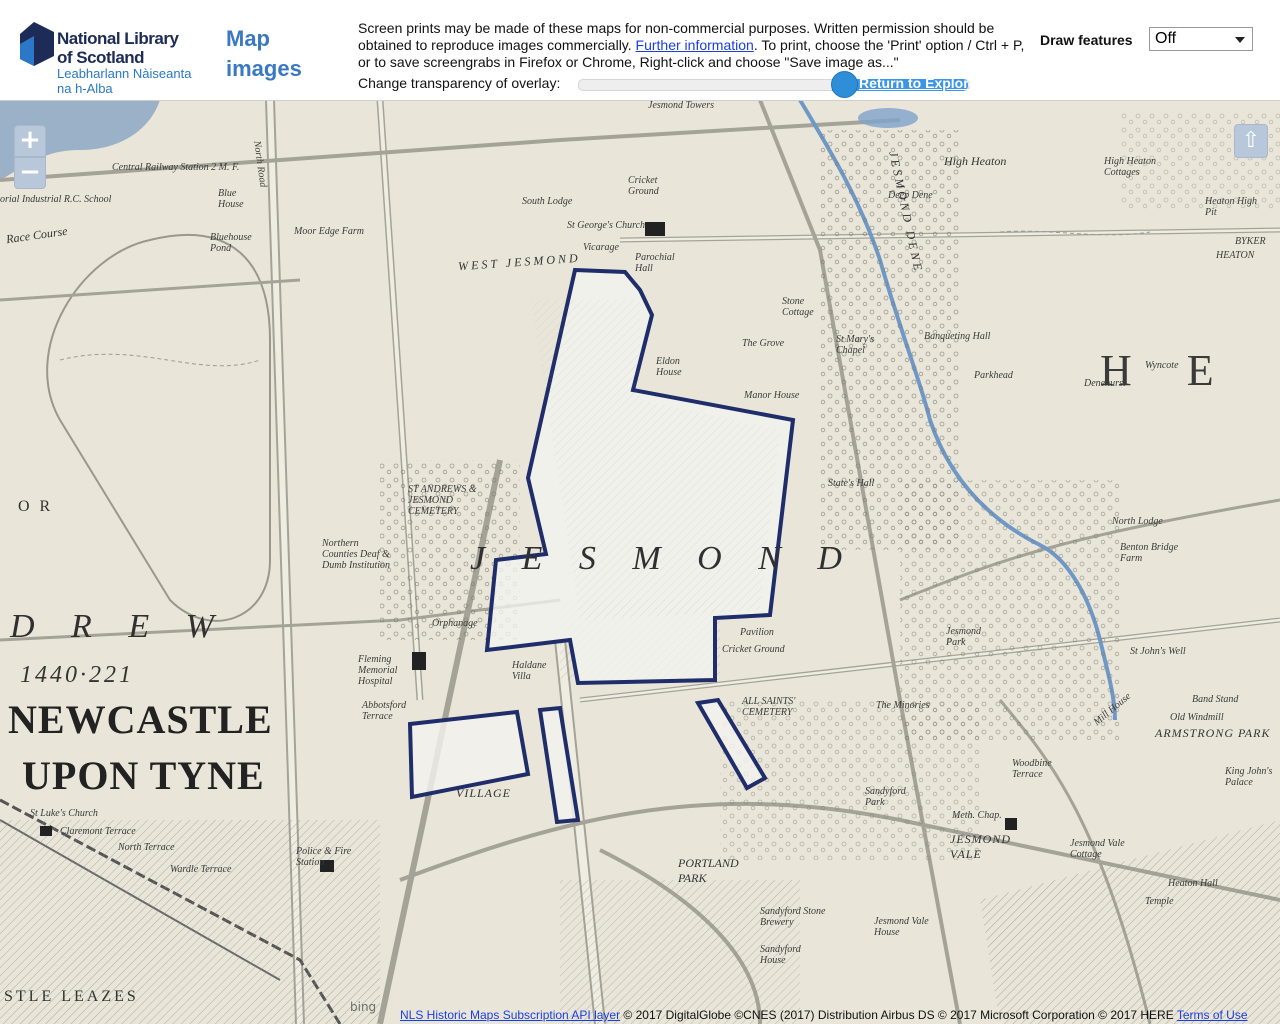 Image resolution: width=1280 pixels, height=1024 pixels. I want to click on logo-subtitle: Leabharlann Nàiseanta na h-Alba, so click(124, 81).